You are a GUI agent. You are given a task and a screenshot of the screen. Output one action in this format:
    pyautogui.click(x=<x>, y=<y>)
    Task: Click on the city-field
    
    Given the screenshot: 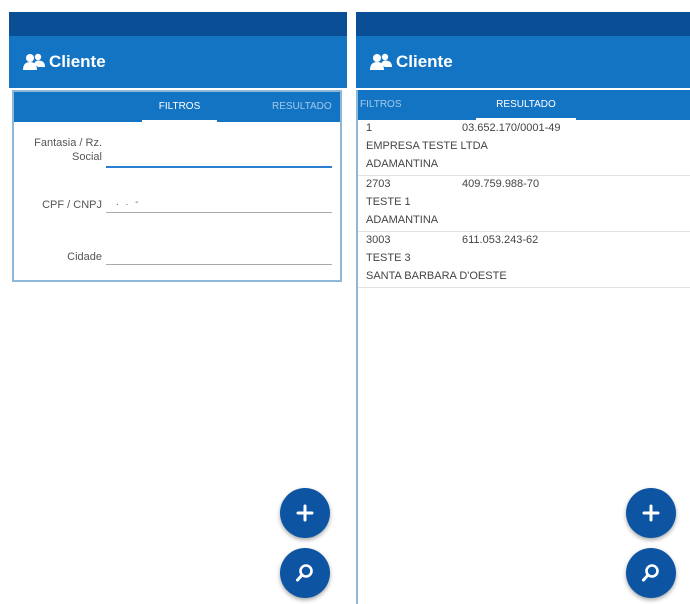 What is the action you would take?
    pyautogui.click(x=219, y=256)
    